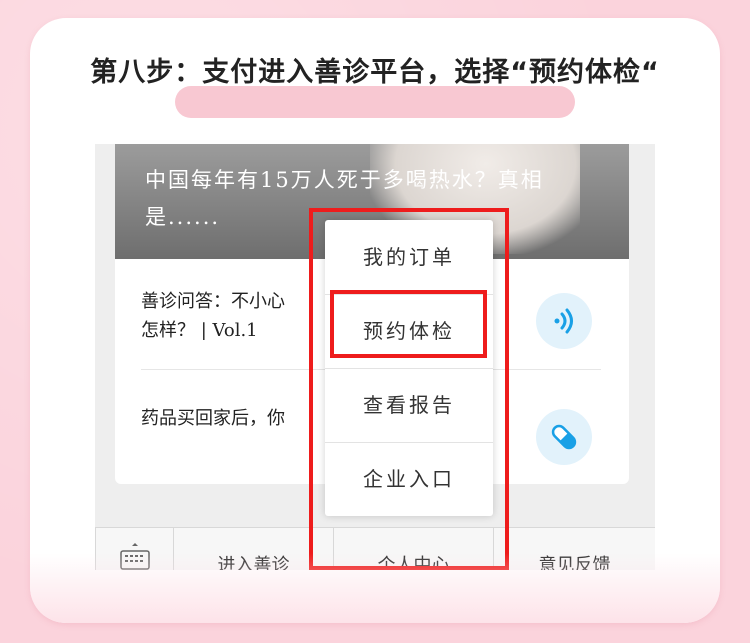 This screenshot has height=643, width=750. What do you see at coordinates (574, 549) in the screenshot?
I see `tab-feedback: 意见反馈` at bounding box center [574, 549].